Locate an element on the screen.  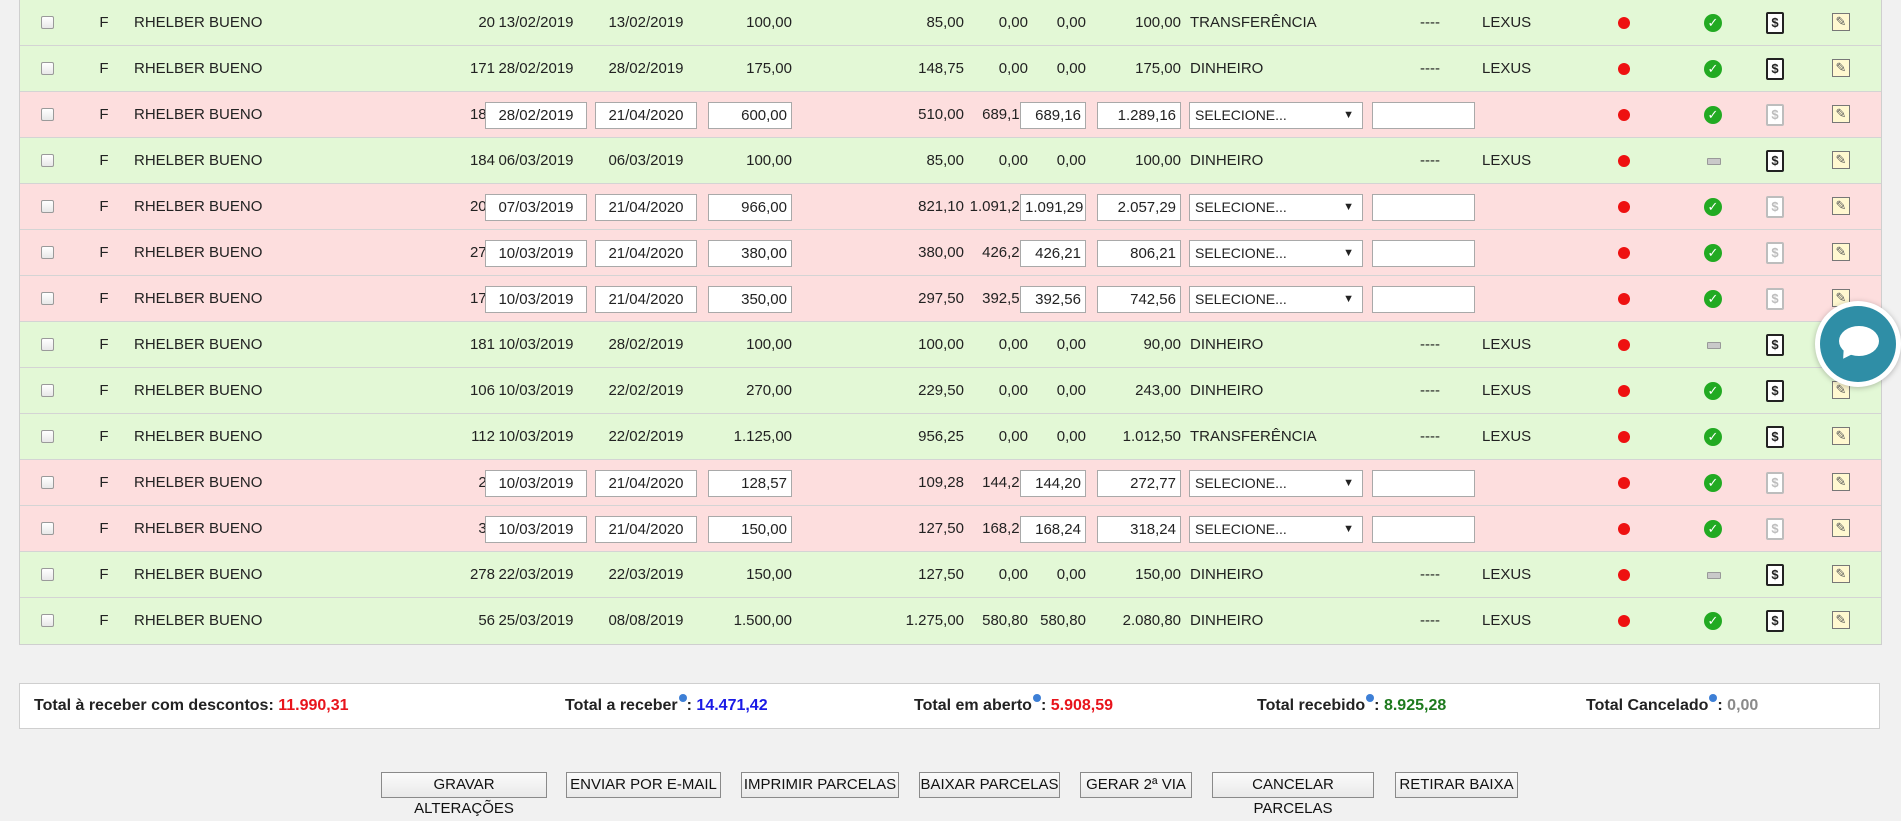
multa-input: 426,21 is located at coordinates (1053, 253).